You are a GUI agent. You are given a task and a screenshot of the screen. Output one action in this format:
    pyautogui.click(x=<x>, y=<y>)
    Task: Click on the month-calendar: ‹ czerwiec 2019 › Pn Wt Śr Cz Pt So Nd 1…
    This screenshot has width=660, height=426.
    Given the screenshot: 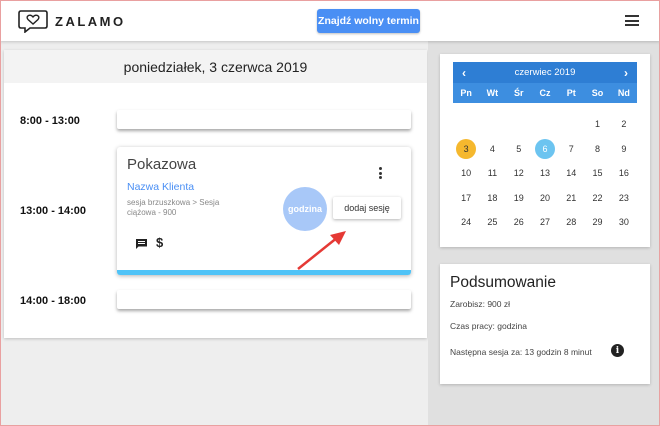 What is the action you would take?
    pyautogui.click(x=545, y=150)
    